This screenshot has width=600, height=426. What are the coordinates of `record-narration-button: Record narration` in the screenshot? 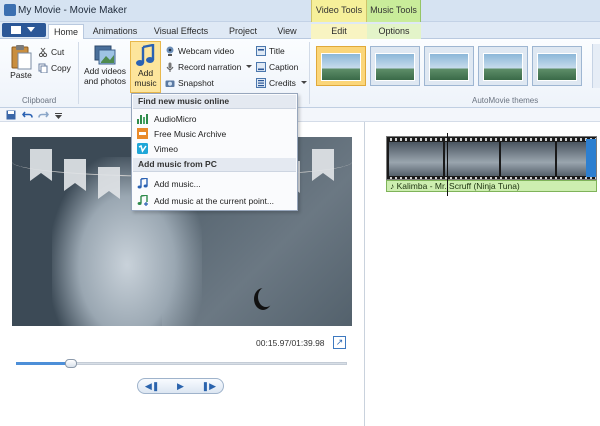 It's located at (209, 66).